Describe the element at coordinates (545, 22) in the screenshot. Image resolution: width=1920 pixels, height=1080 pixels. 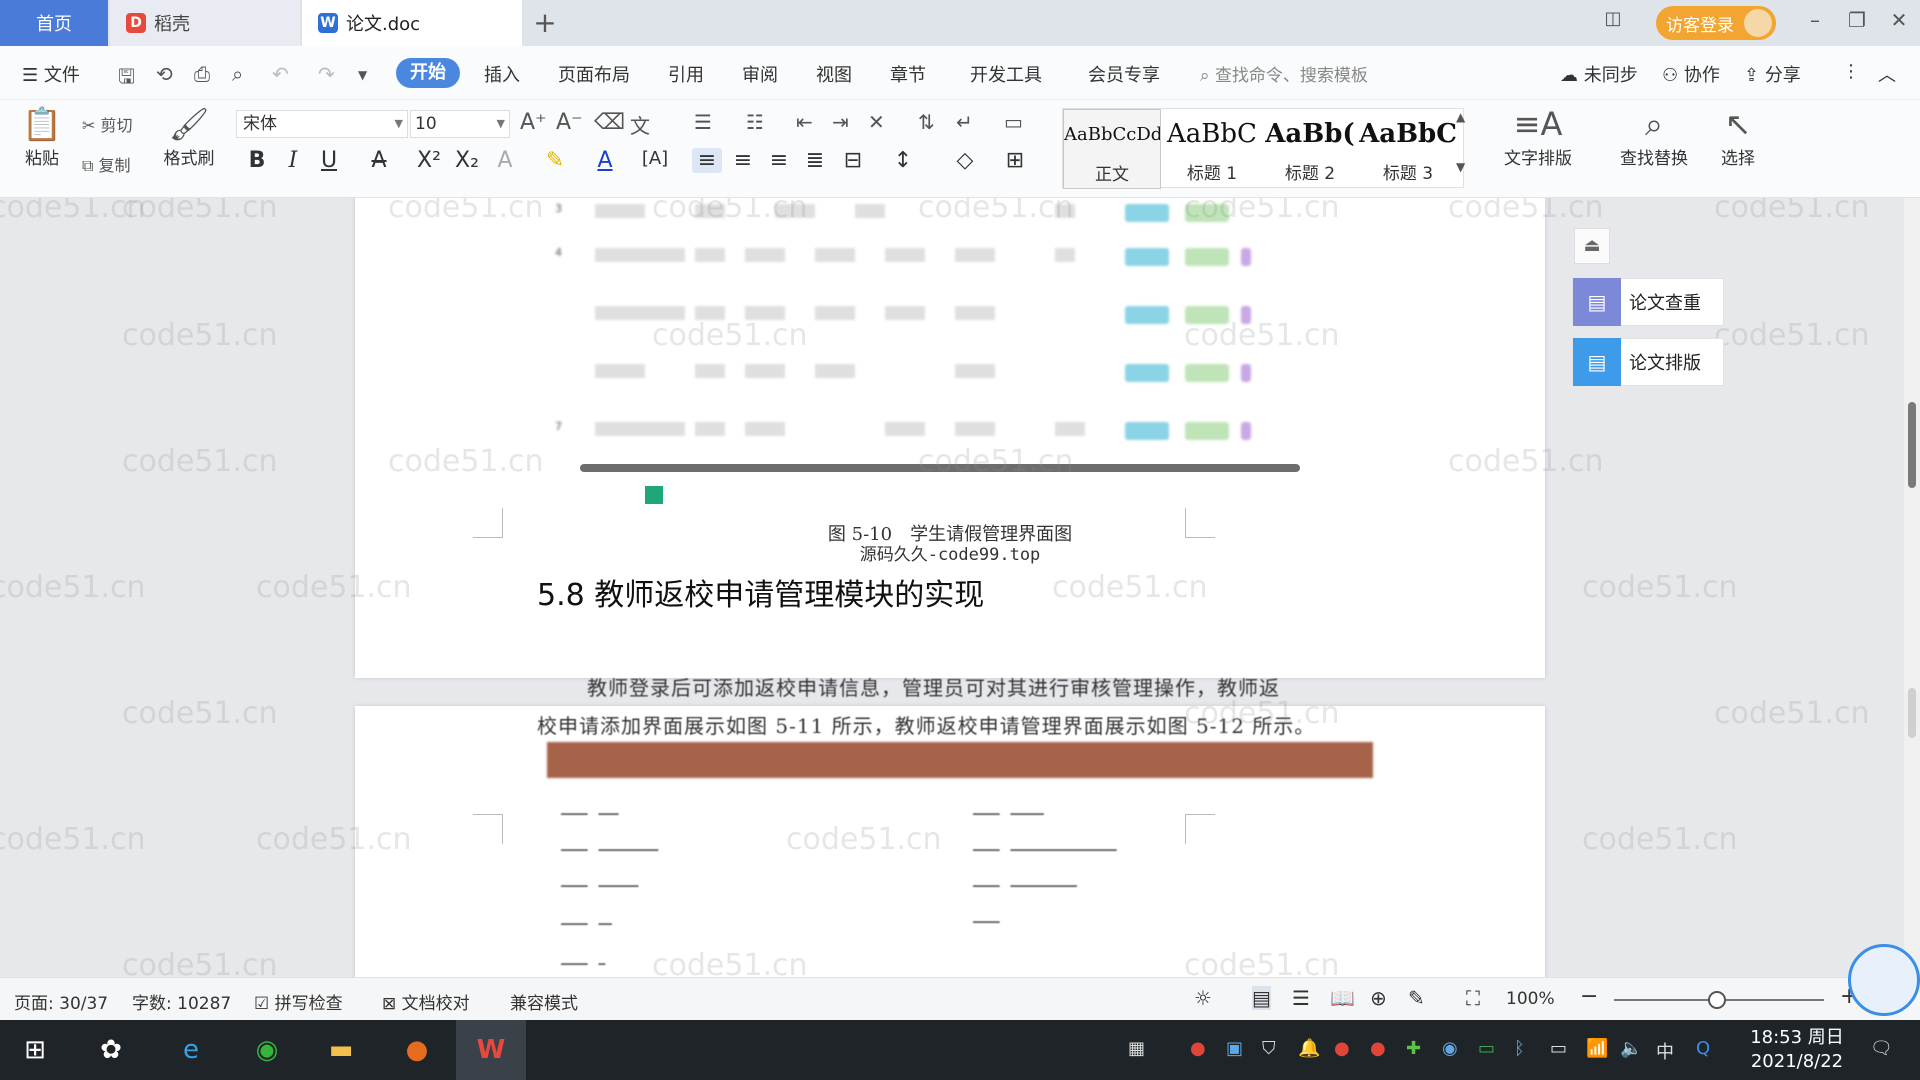
I see `new-tab-button: +` at that location.